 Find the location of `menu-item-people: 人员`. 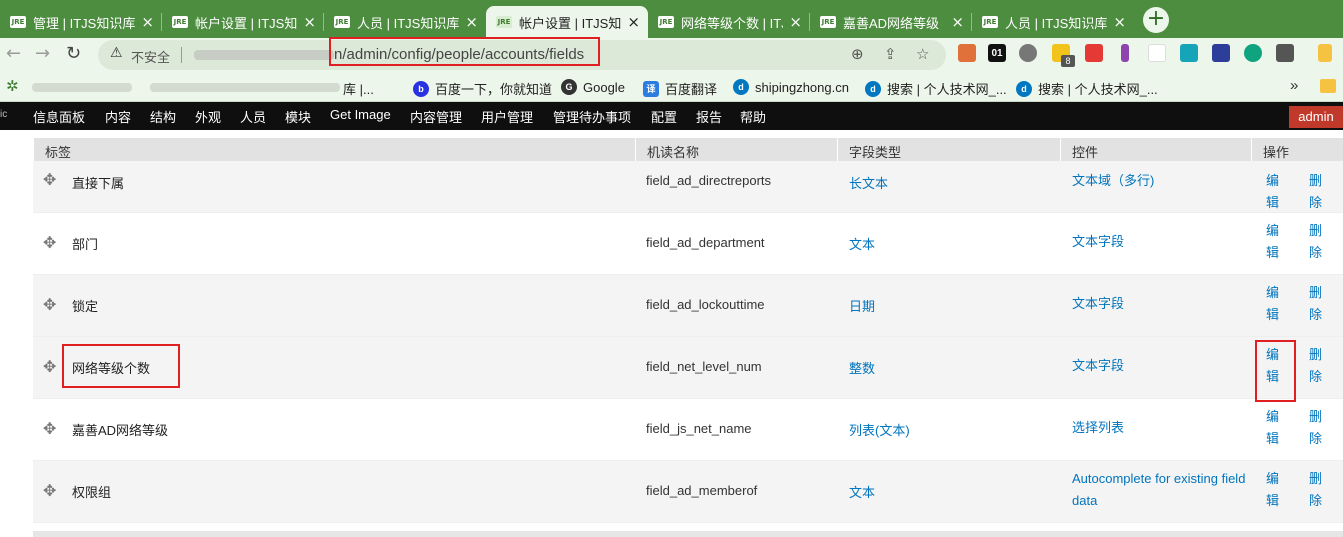

menu-item-people: 人员 is located at coordinates (253, 116).